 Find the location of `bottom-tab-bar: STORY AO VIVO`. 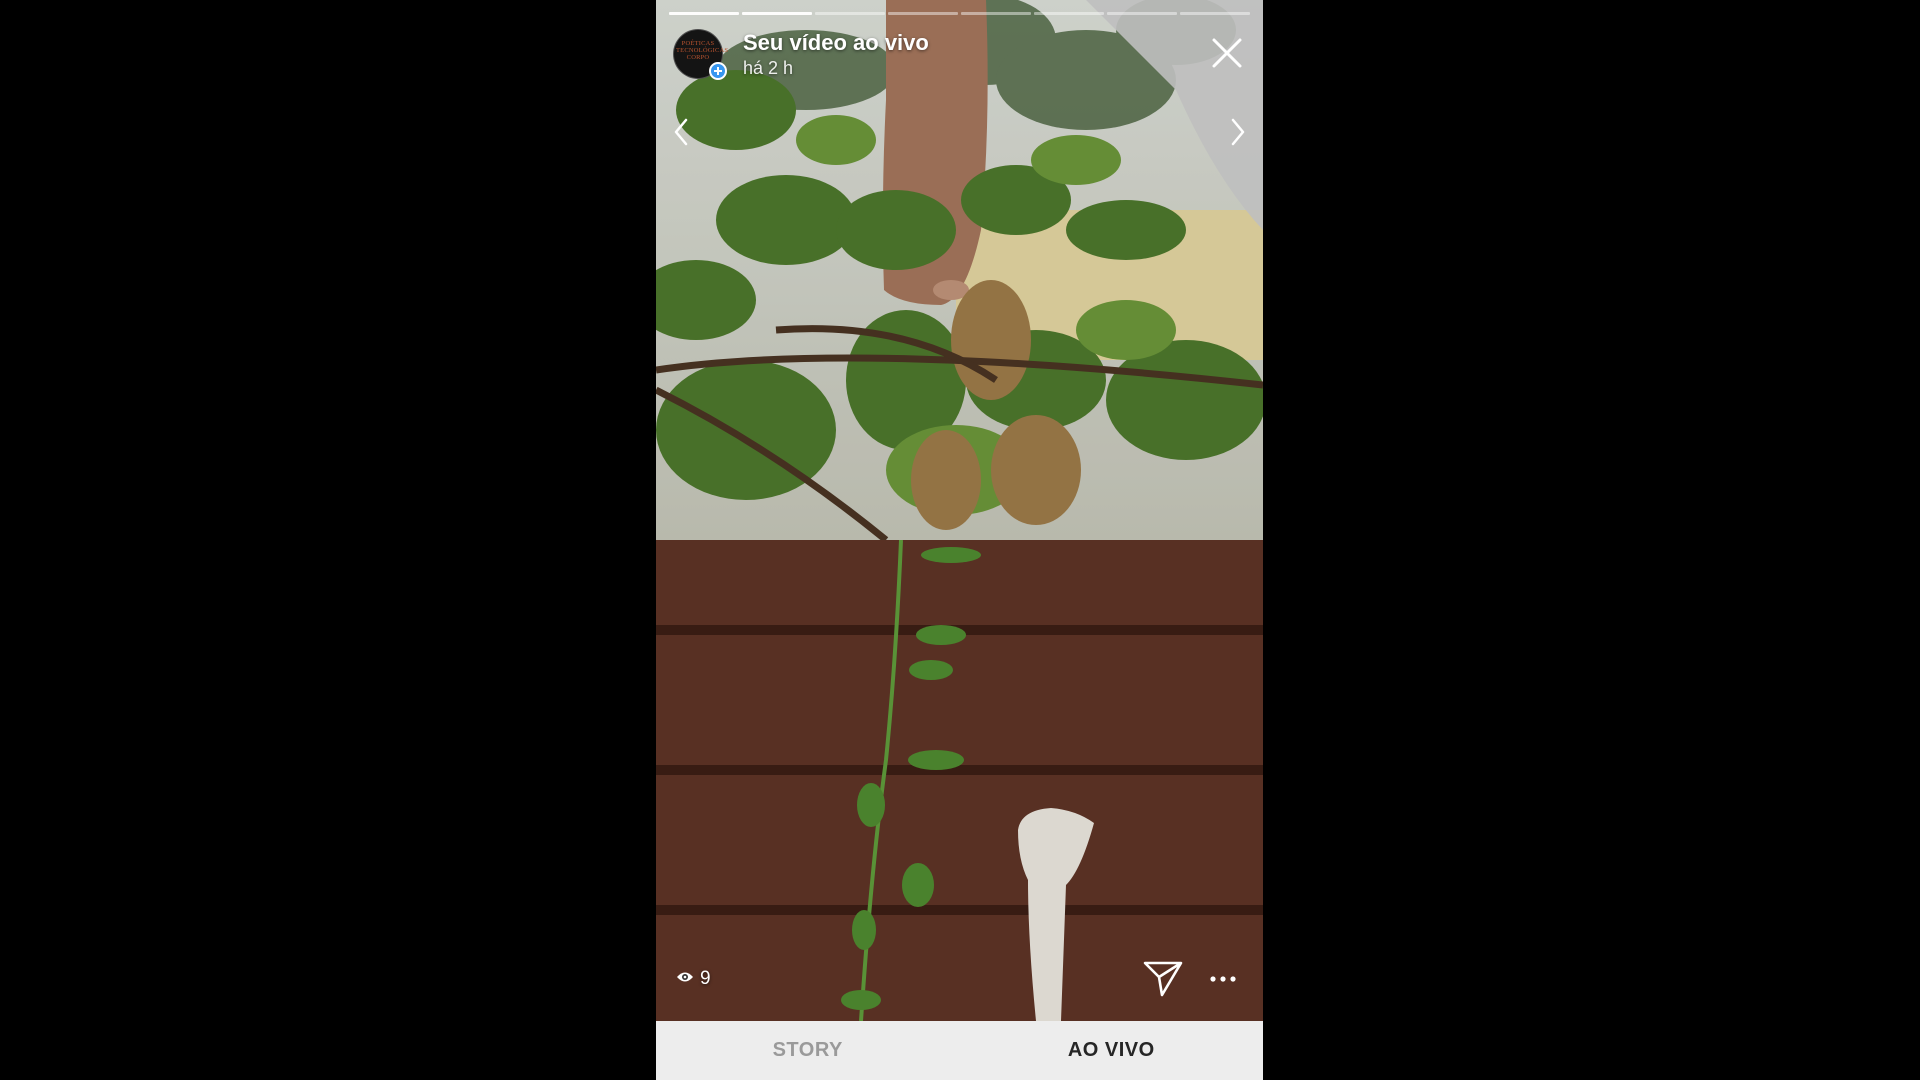

bottom-tab-bar: STORY AO VIVO is located at coordinates (959, 1050).